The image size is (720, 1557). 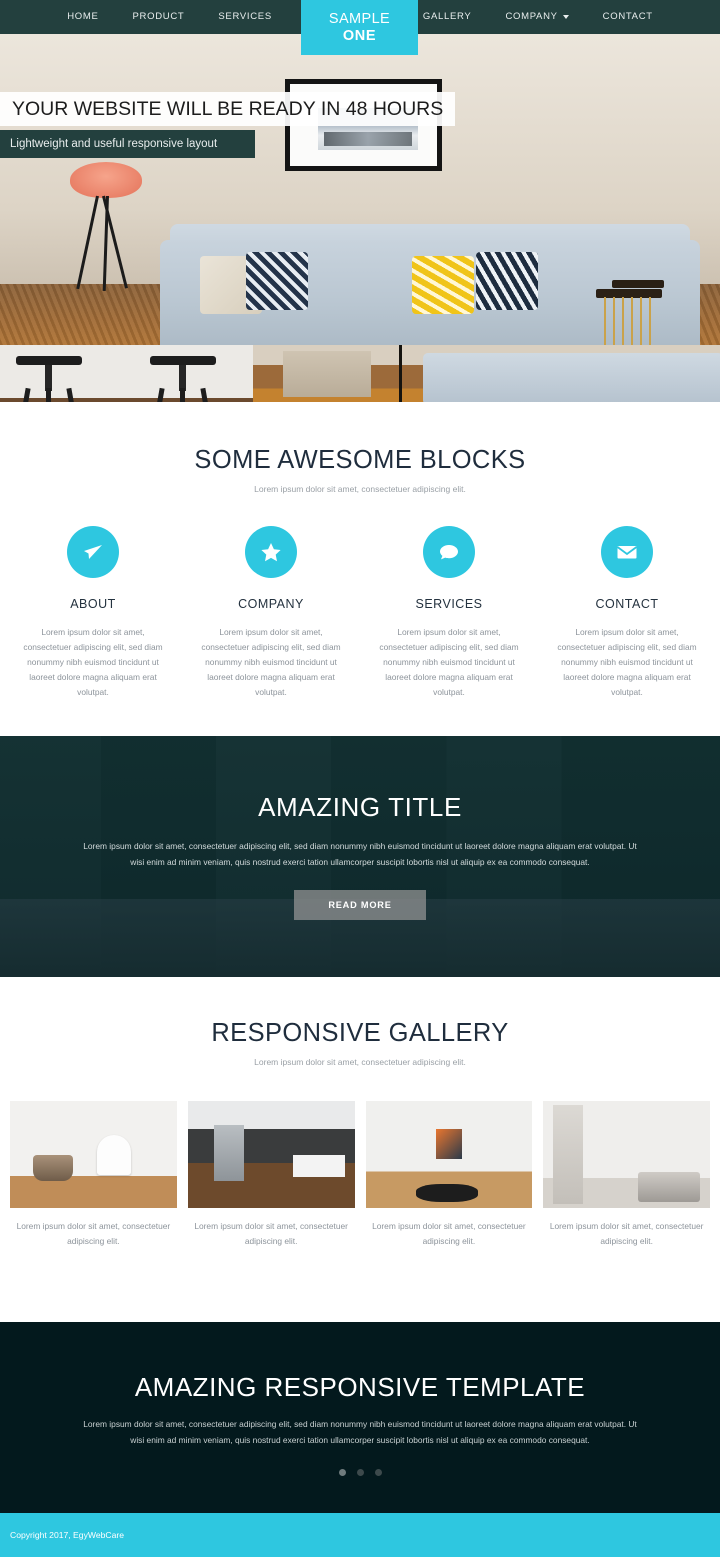 I want to click on nav-item-company-label: COMPANY, so click(x=531, y=16).